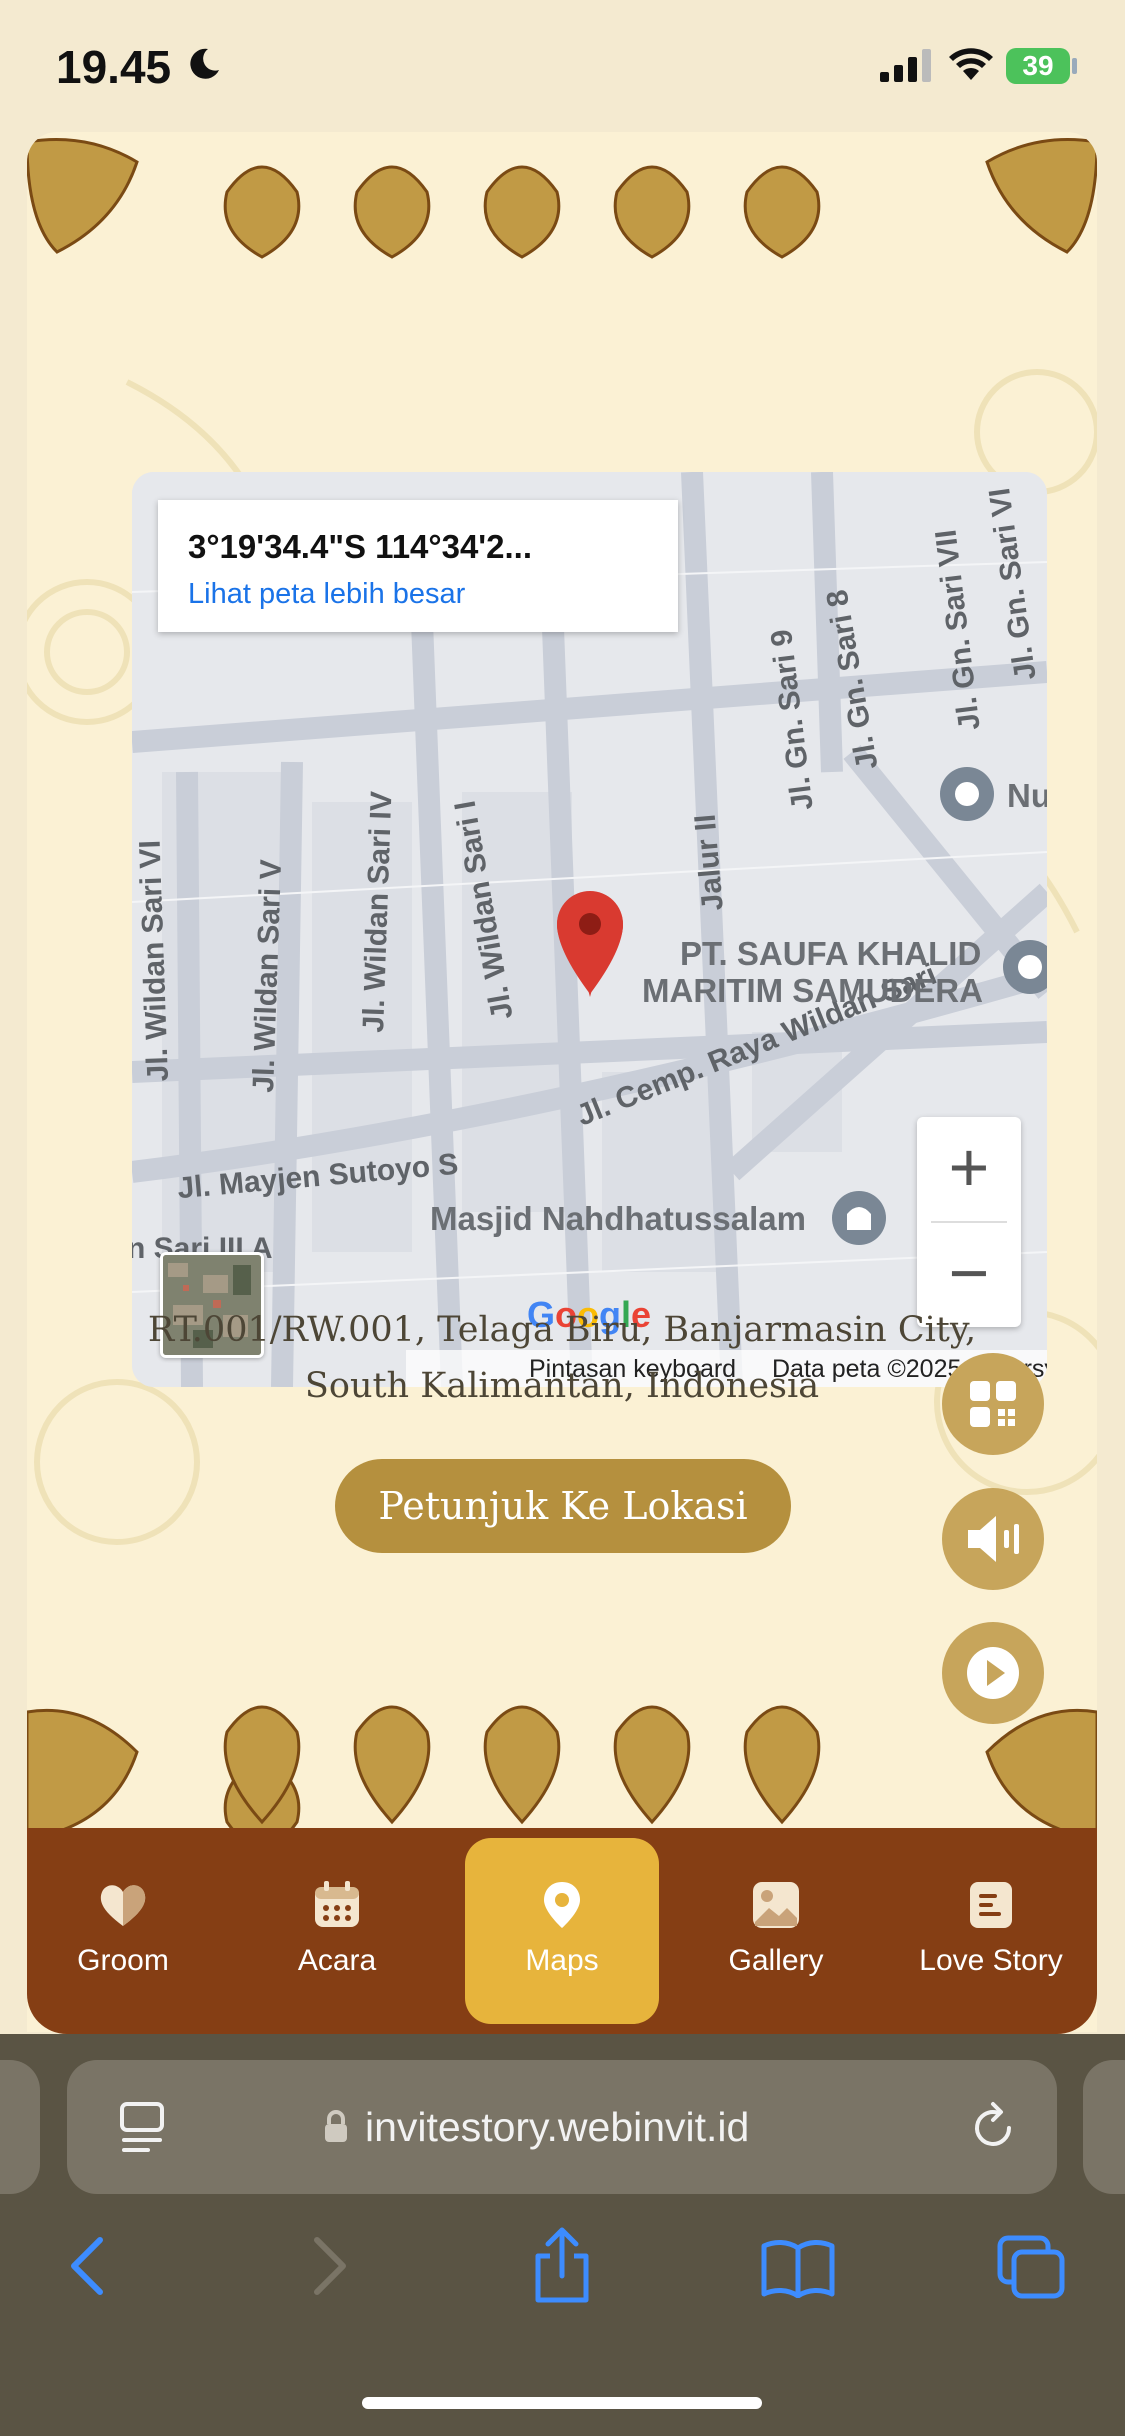  I want to click on view-larger-map-link: Lihat peta lebih besar, so click(326, 594).